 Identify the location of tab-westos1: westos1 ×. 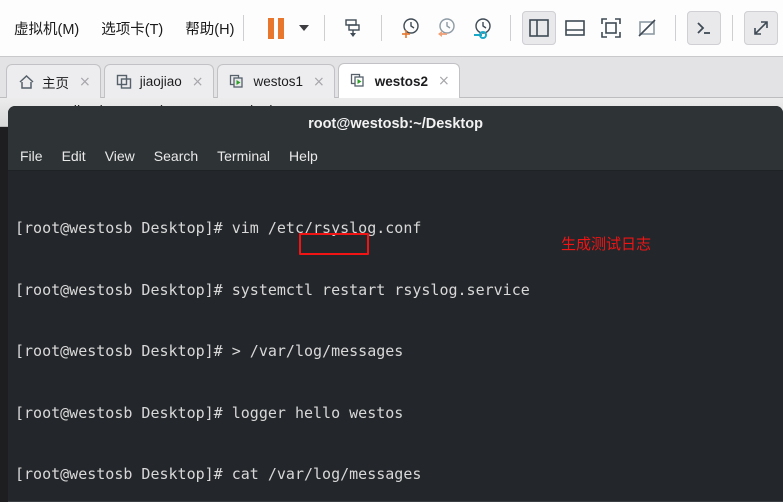
(275, 81).